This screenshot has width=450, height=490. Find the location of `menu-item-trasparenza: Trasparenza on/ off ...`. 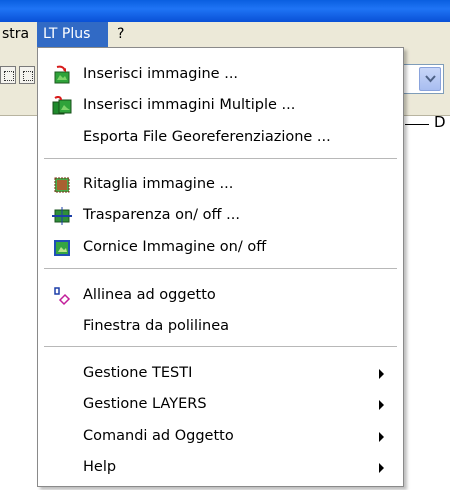

menu-item-trasparenza: Trasparenza on/ off ... is located at coordinates (220, 216).